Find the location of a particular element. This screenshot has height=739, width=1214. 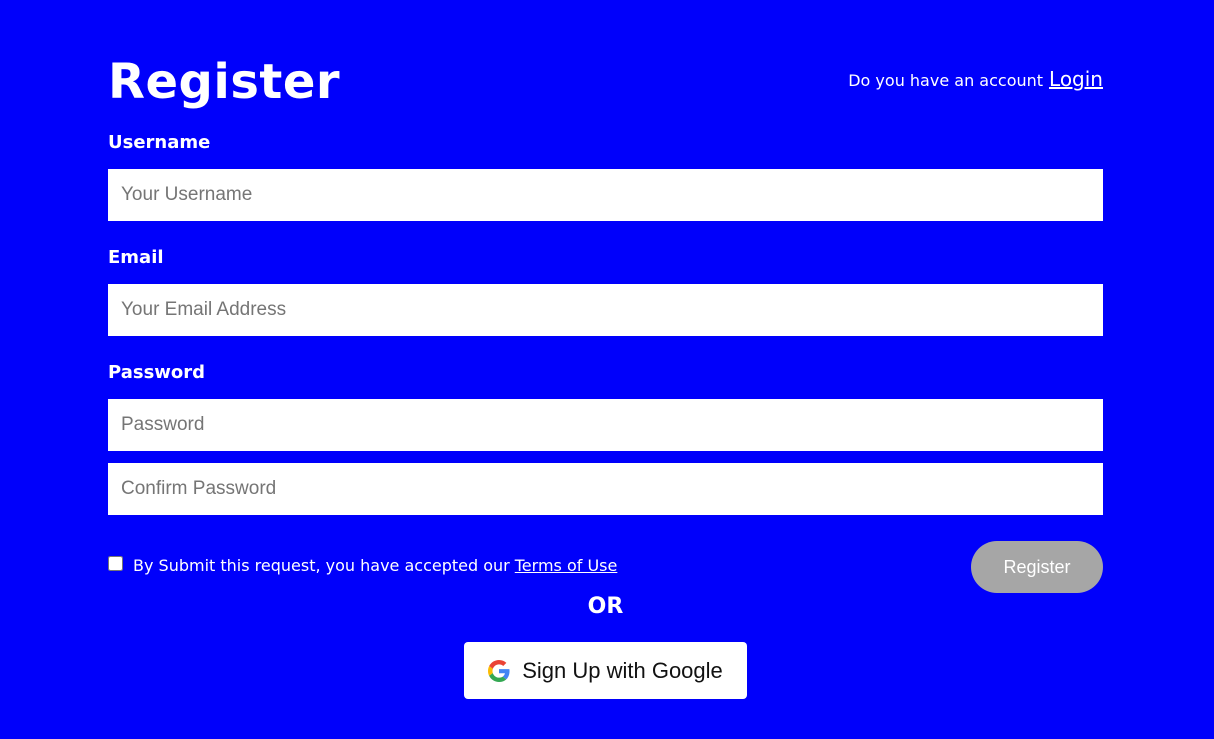

google-signup-button: Sign Up with Google is located at coordinates (605, 670).